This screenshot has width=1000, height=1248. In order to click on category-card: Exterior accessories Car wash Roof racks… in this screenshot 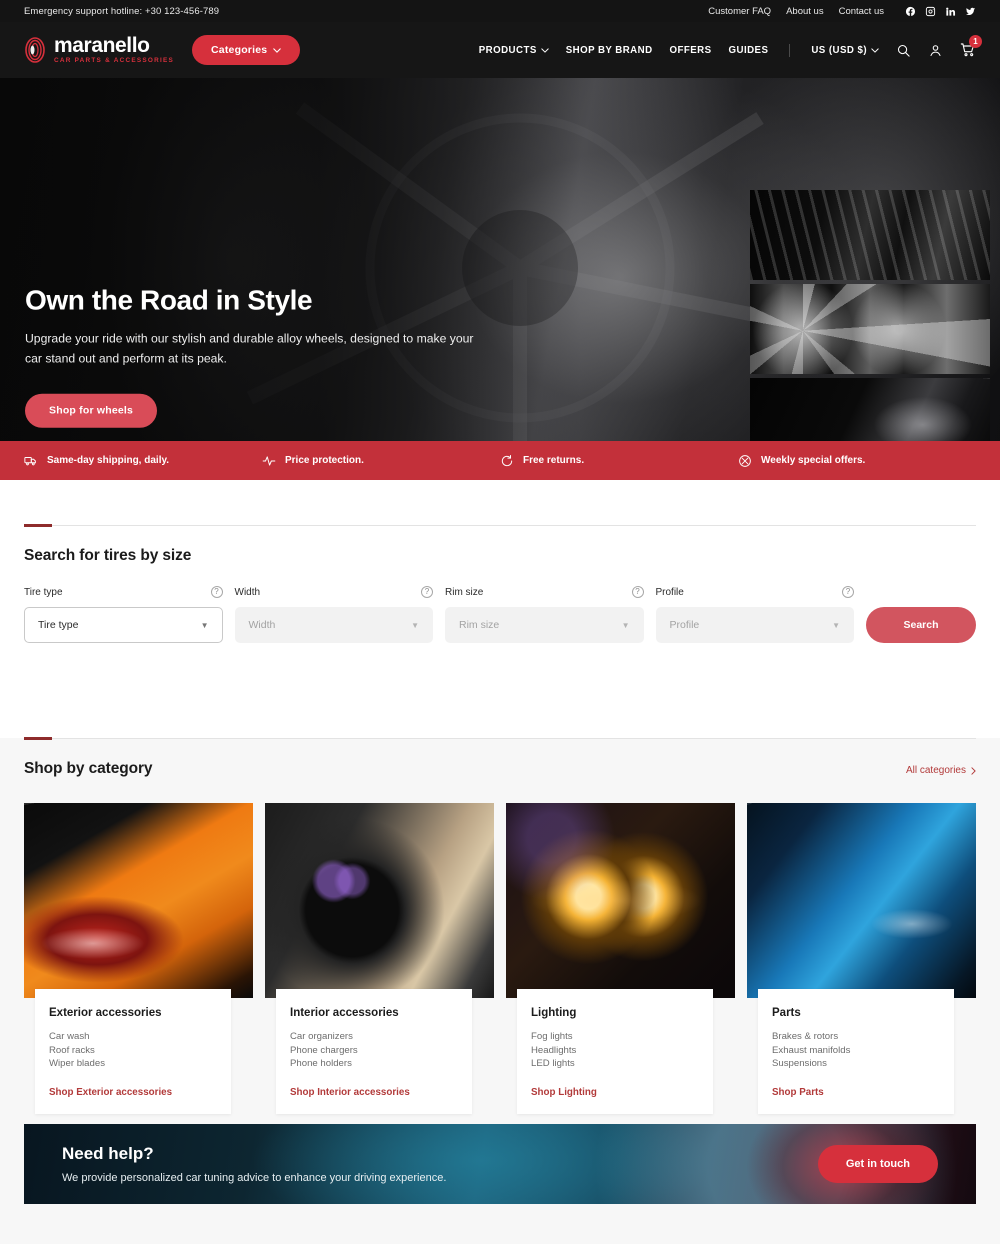, I will do `click(138, 963)`.